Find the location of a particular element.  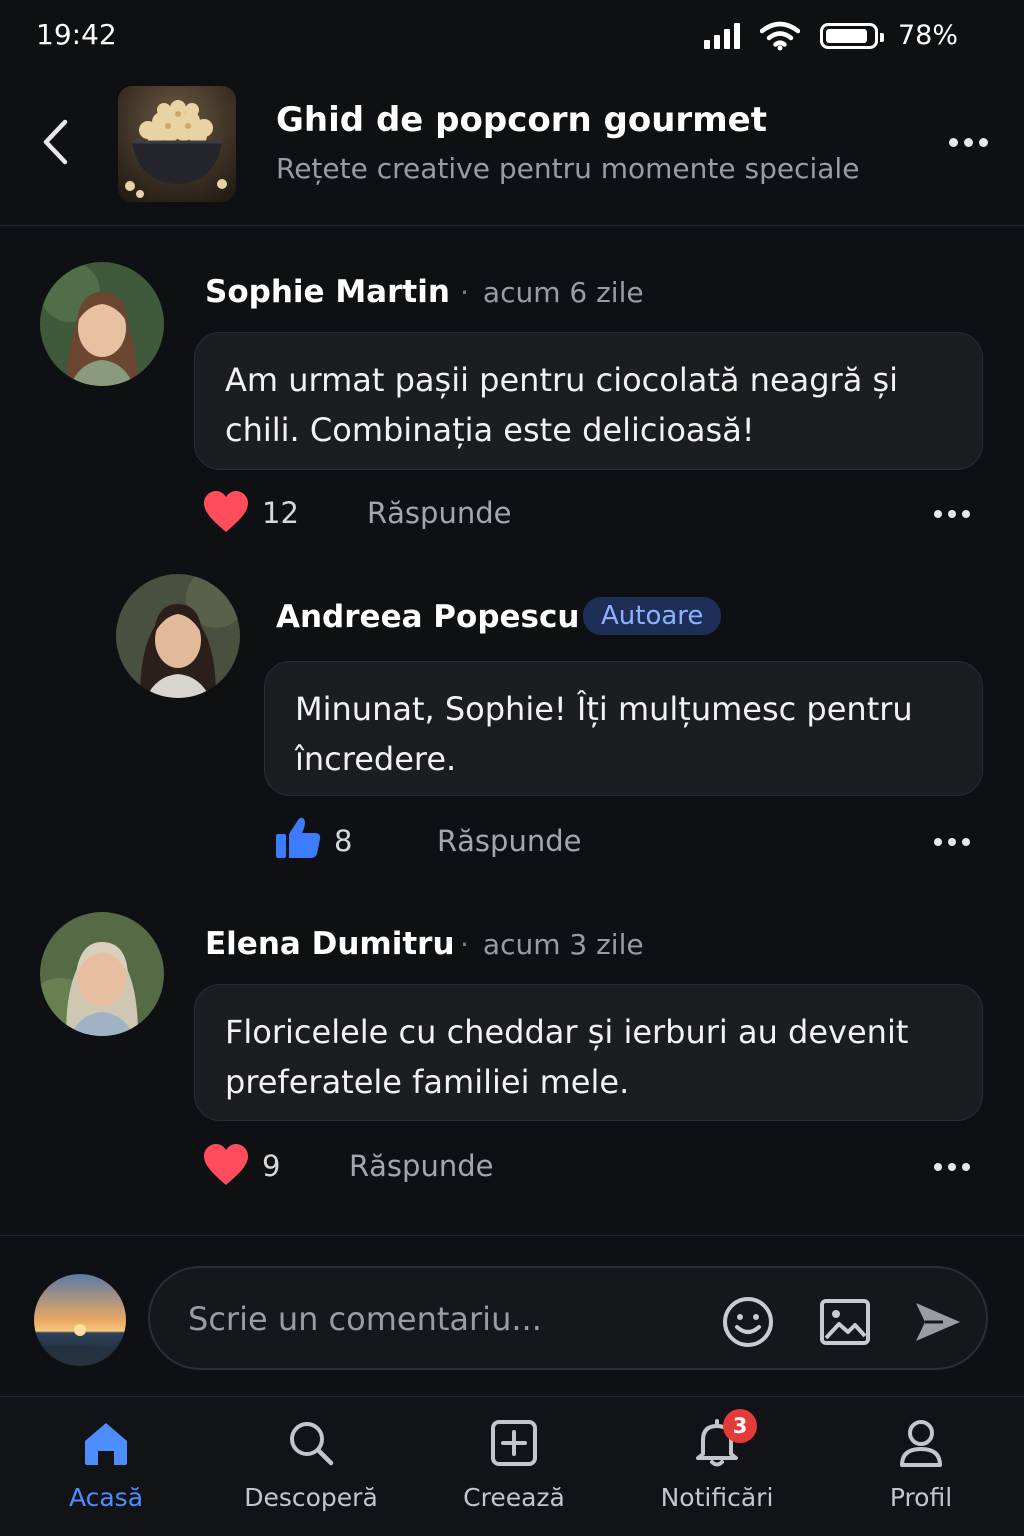

nav-label: Acasă is located at coordinates (106, 1497).